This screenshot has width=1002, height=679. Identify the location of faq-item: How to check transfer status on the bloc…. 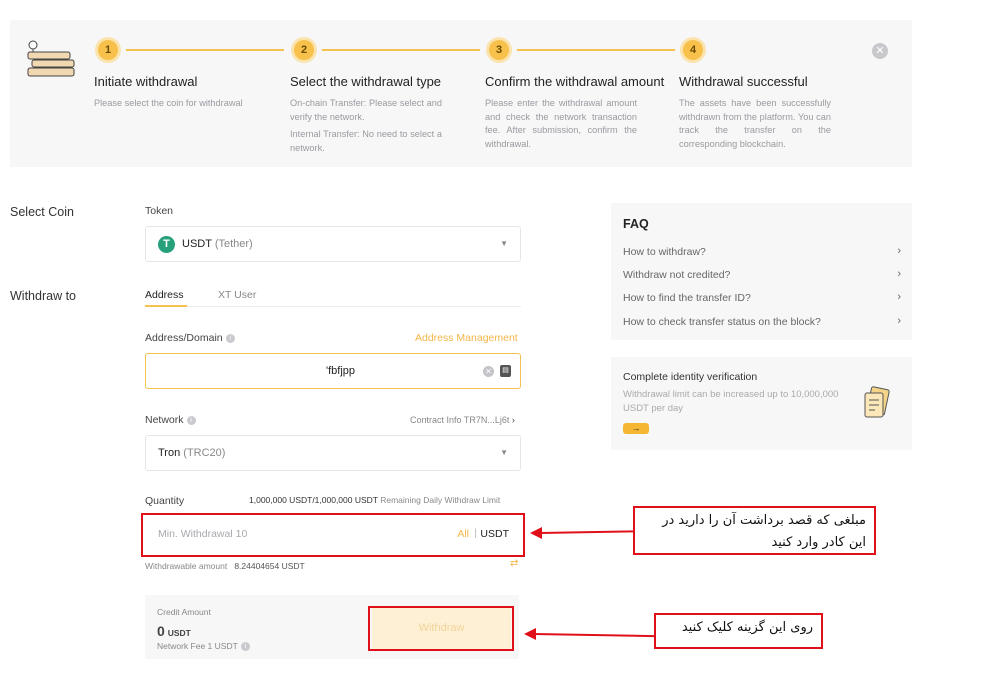
(762, 321).